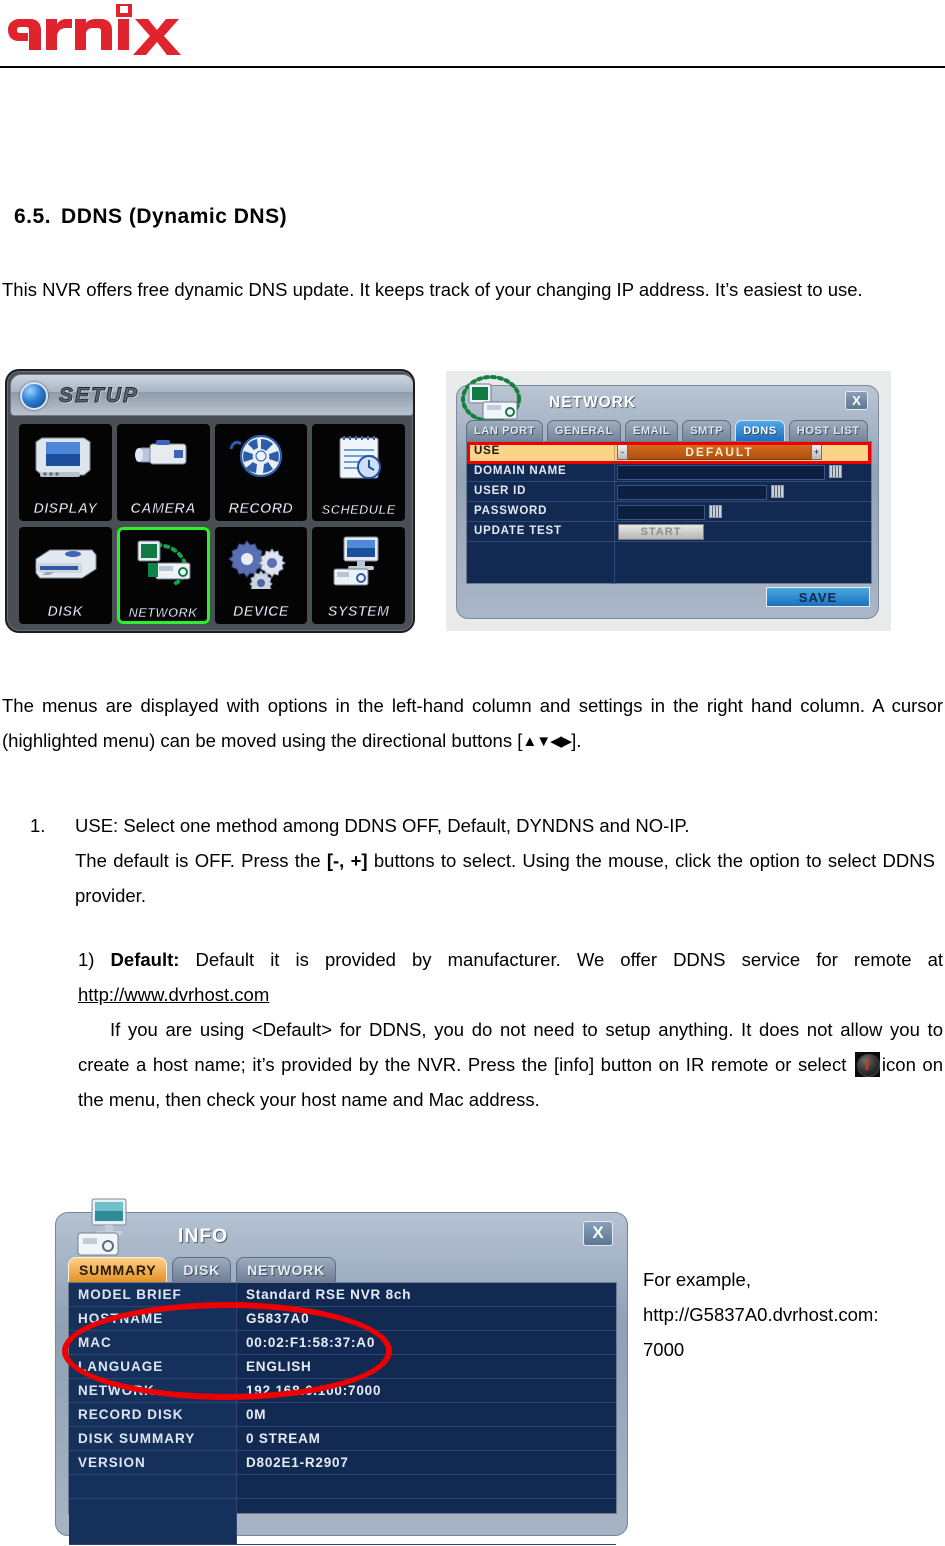 This screenshot has height=1546, width=945. I want to click on setup-tile-network: NETWORK, so click(163, 575).